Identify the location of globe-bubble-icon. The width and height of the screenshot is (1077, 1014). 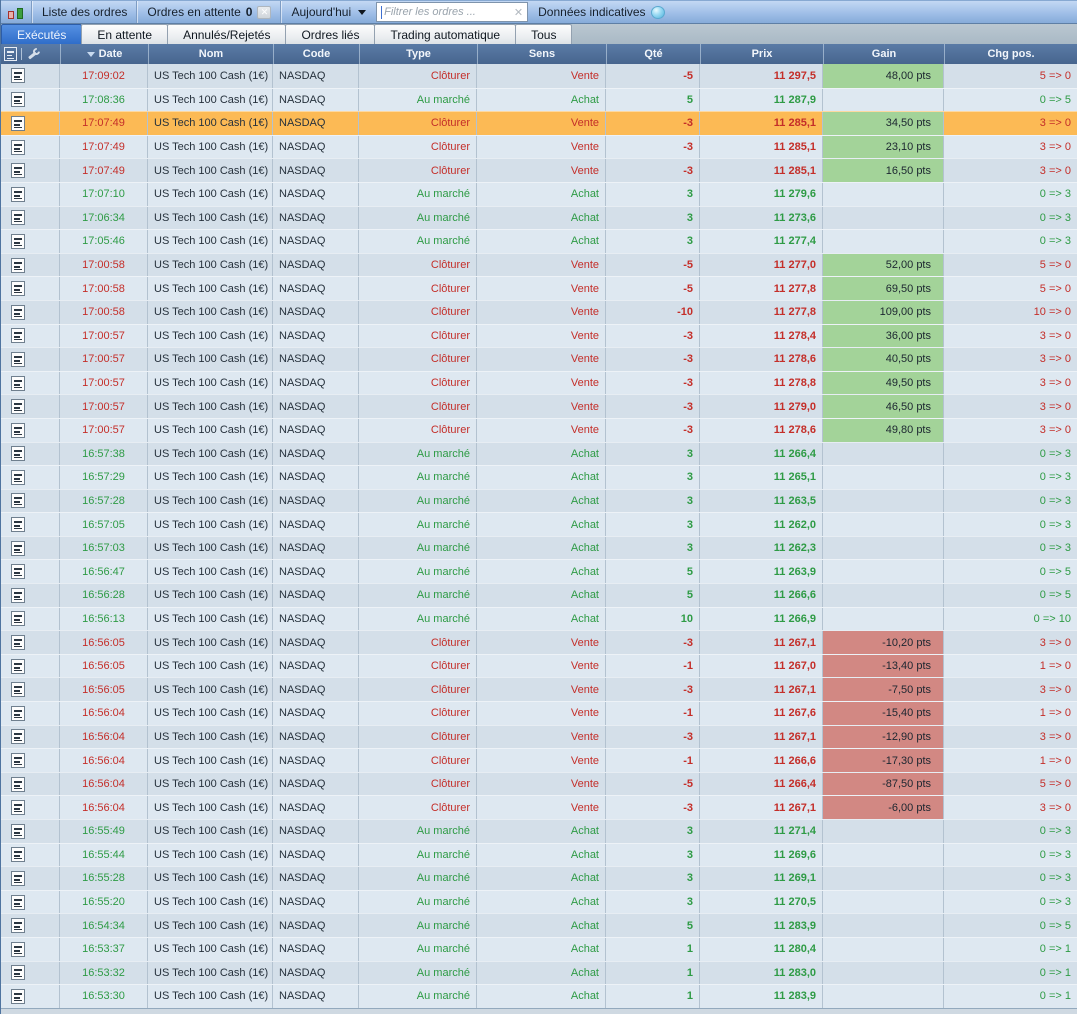
(657, 12).